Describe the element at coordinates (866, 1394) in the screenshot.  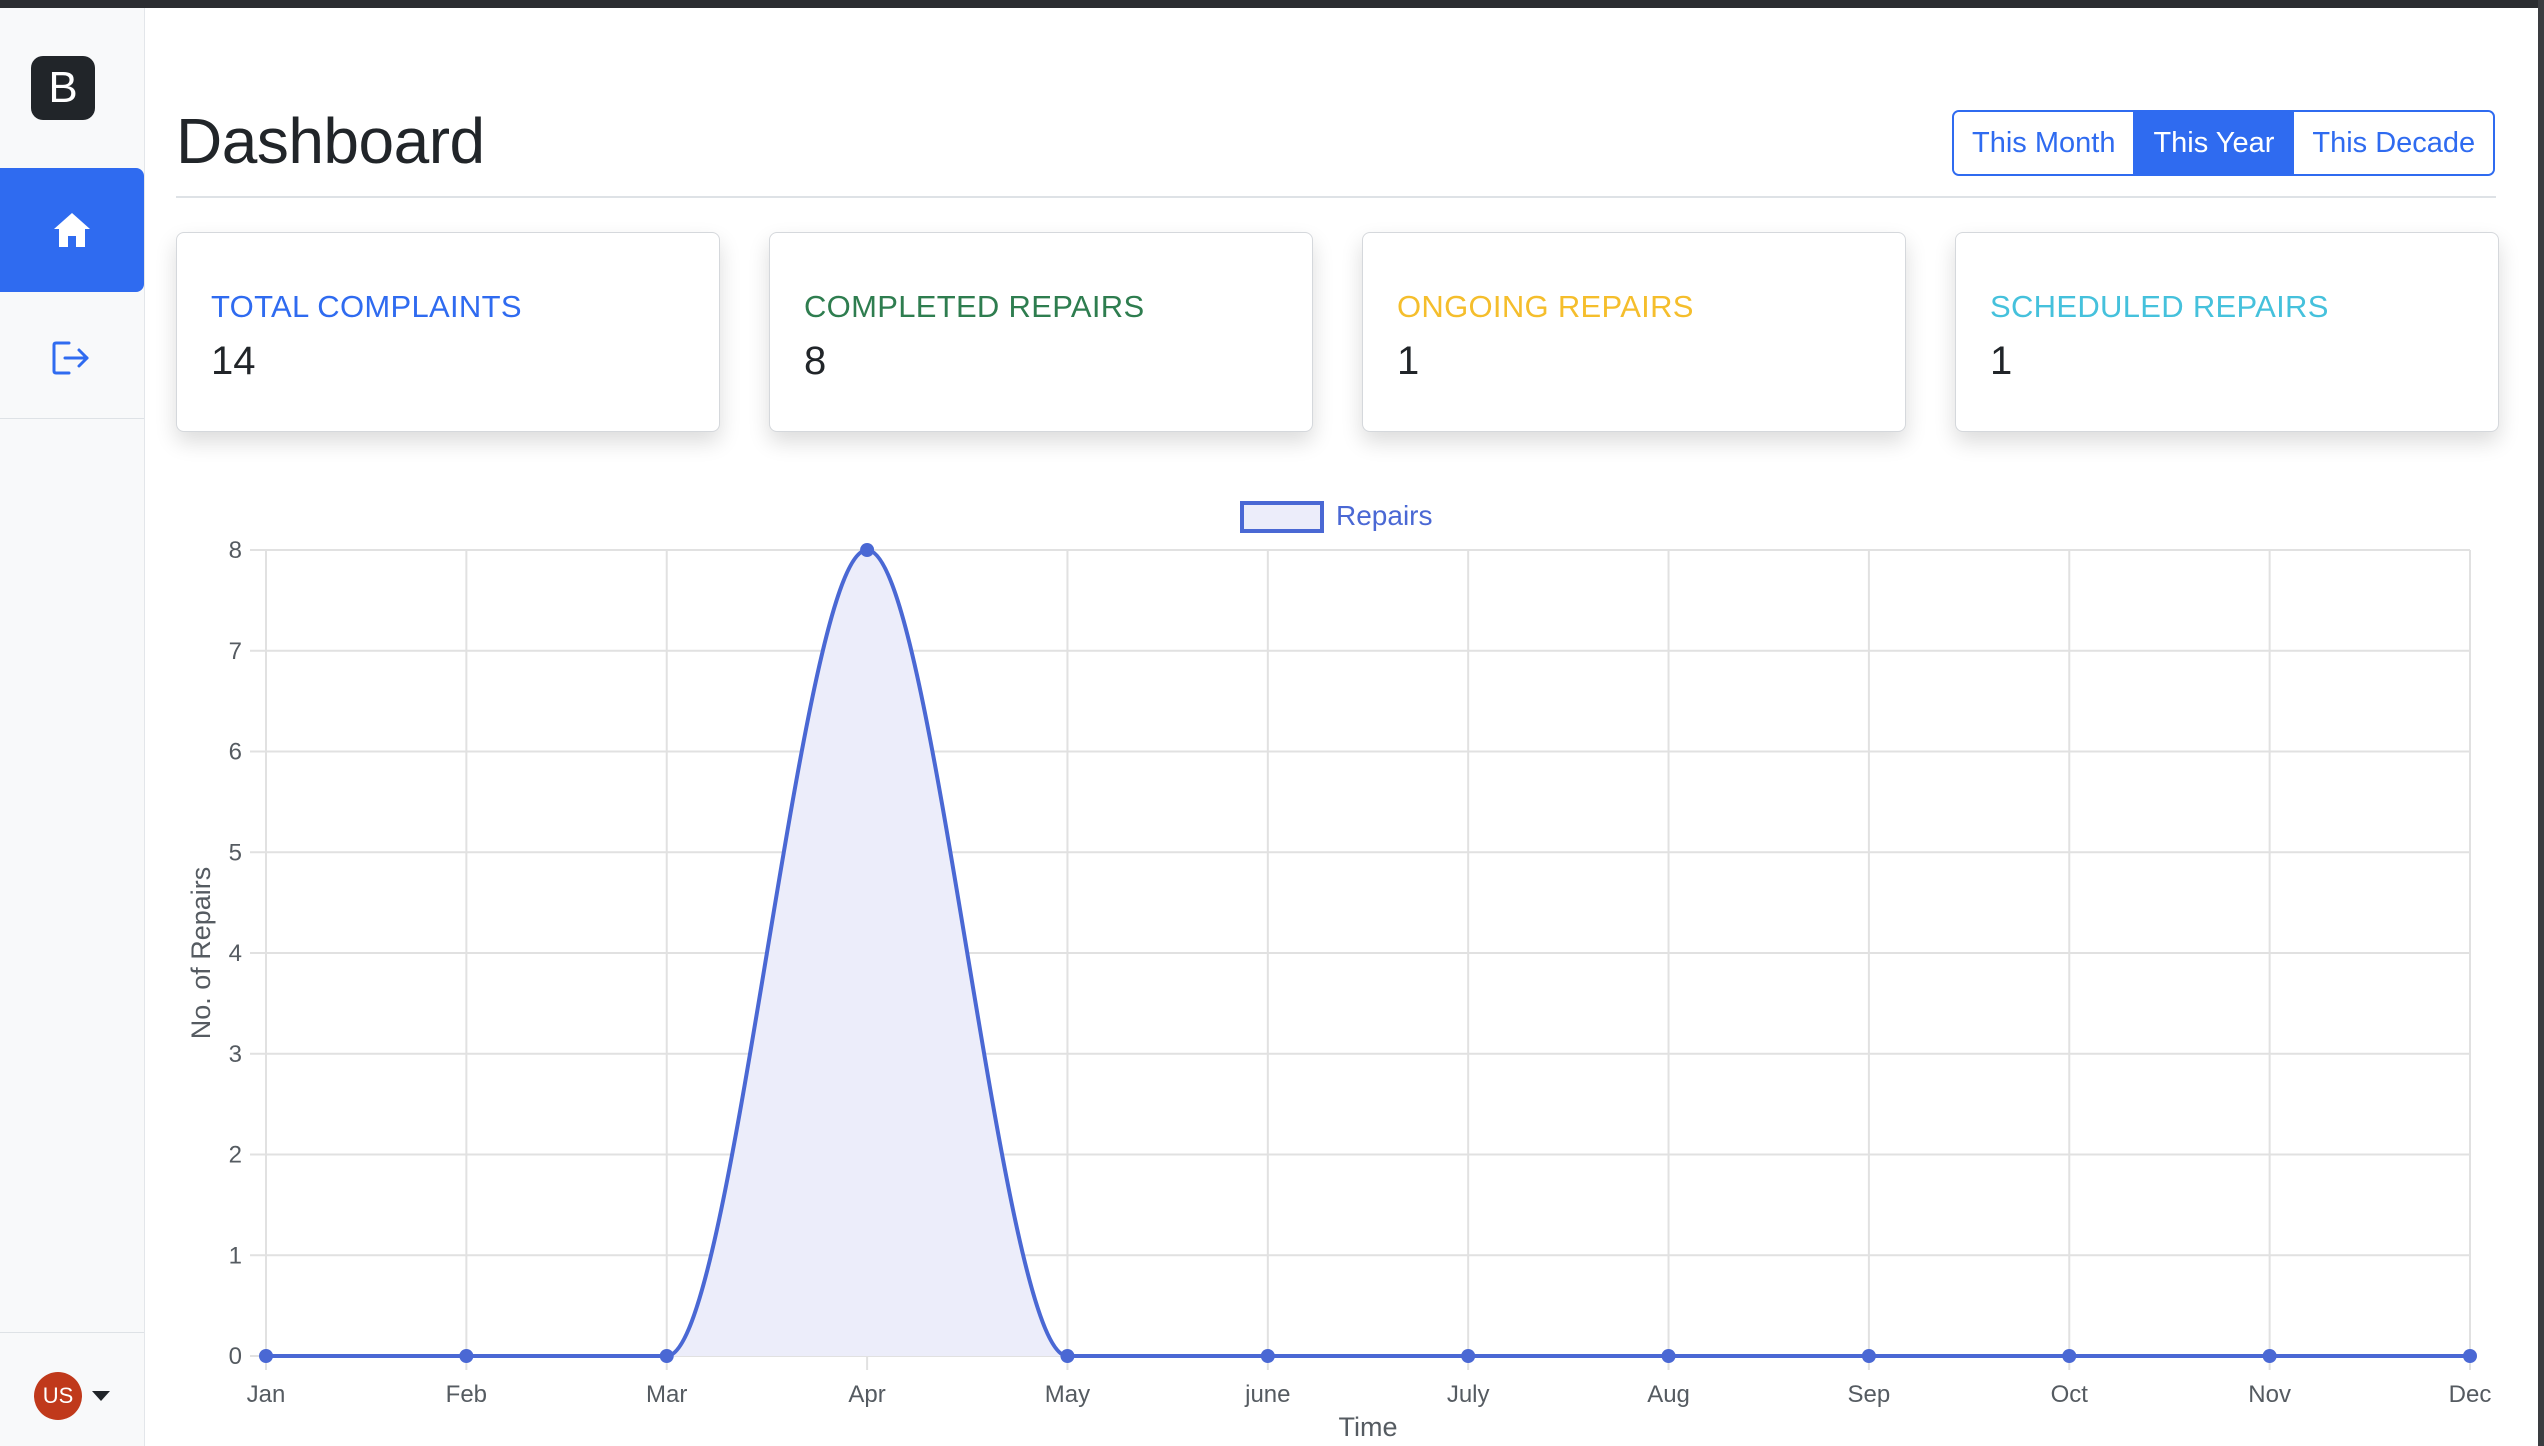
I see `x-tick-label: Apr` at that location.